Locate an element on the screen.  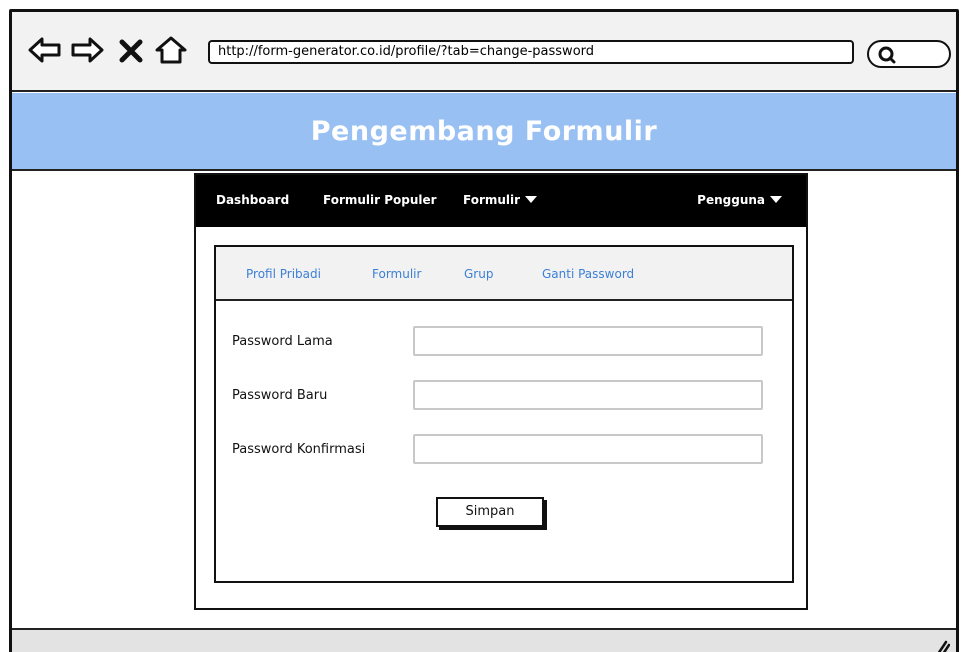
page-title: Pengembang Formulir is located at coordinates (484, 131).